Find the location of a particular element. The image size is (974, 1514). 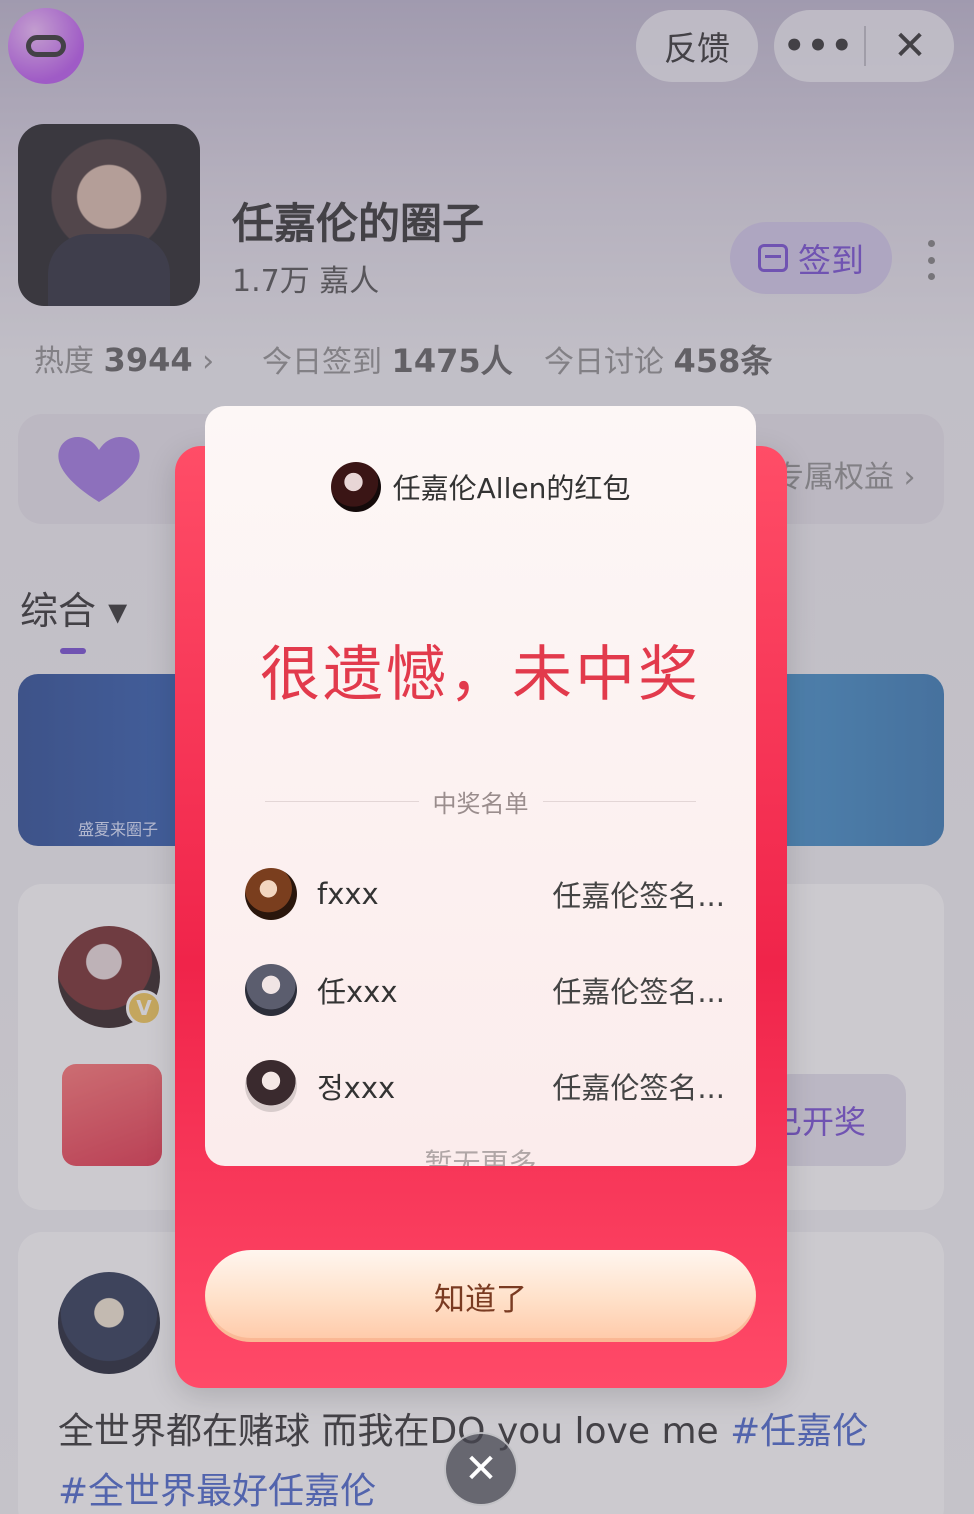

winners-header: 中奖名单 is located at coordinates (480, 801).